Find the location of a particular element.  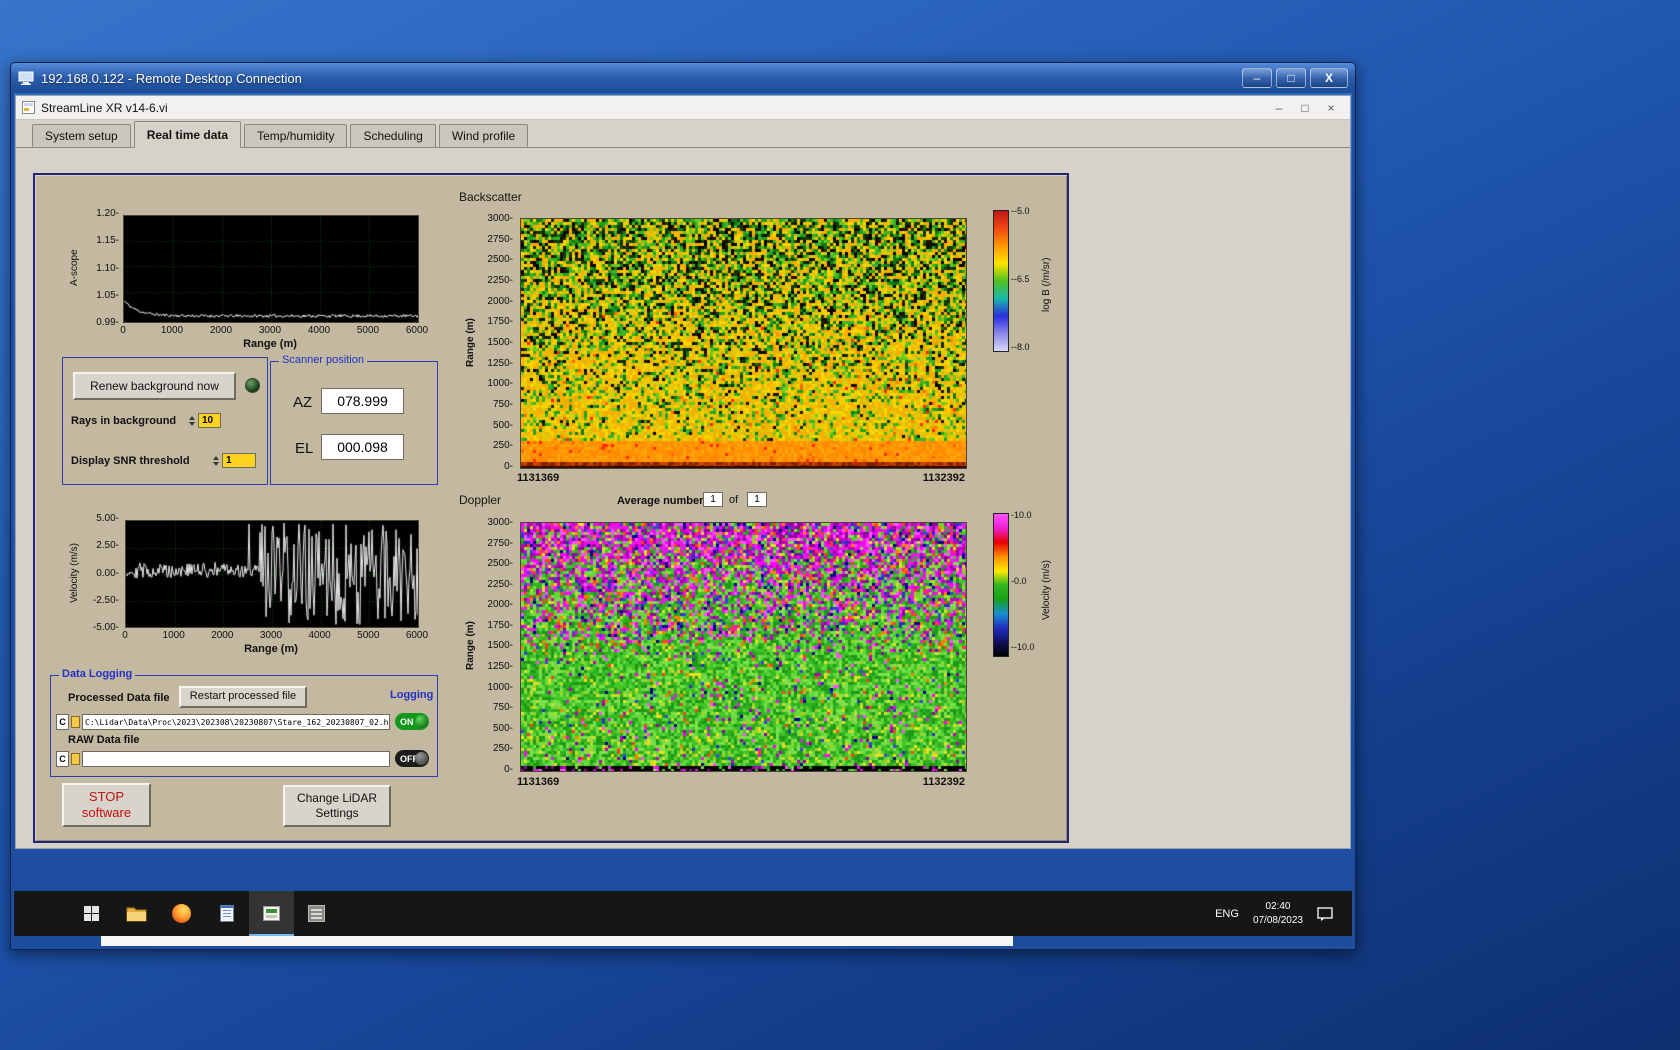

doppler-y-tick: 1250 is located at coordinates (500, 666).